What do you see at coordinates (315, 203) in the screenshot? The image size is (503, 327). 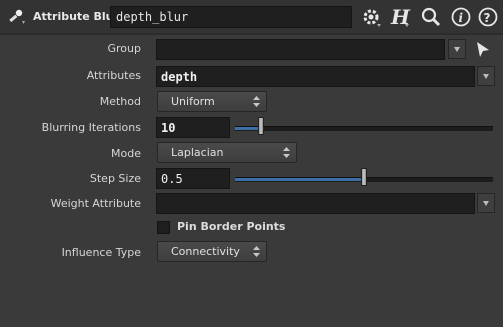 I see `weight-attribute-field` at bounding box center [315, 203].